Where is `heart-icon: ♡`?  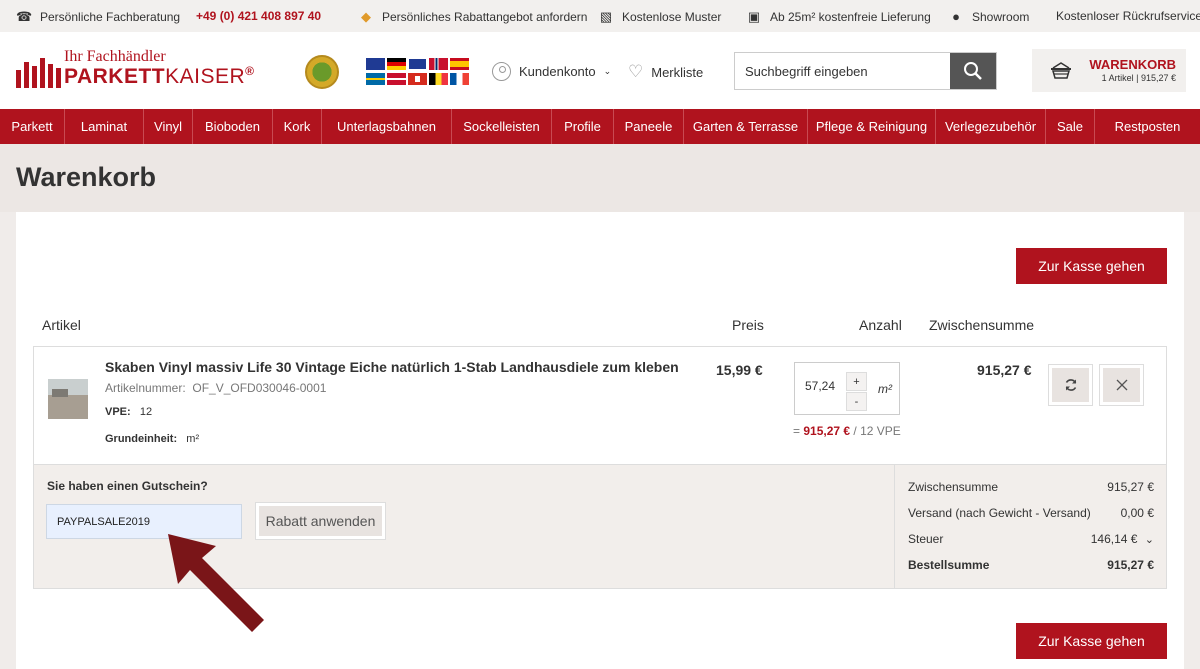
heart-icon: ♡ is located at coordinates (636, 71).